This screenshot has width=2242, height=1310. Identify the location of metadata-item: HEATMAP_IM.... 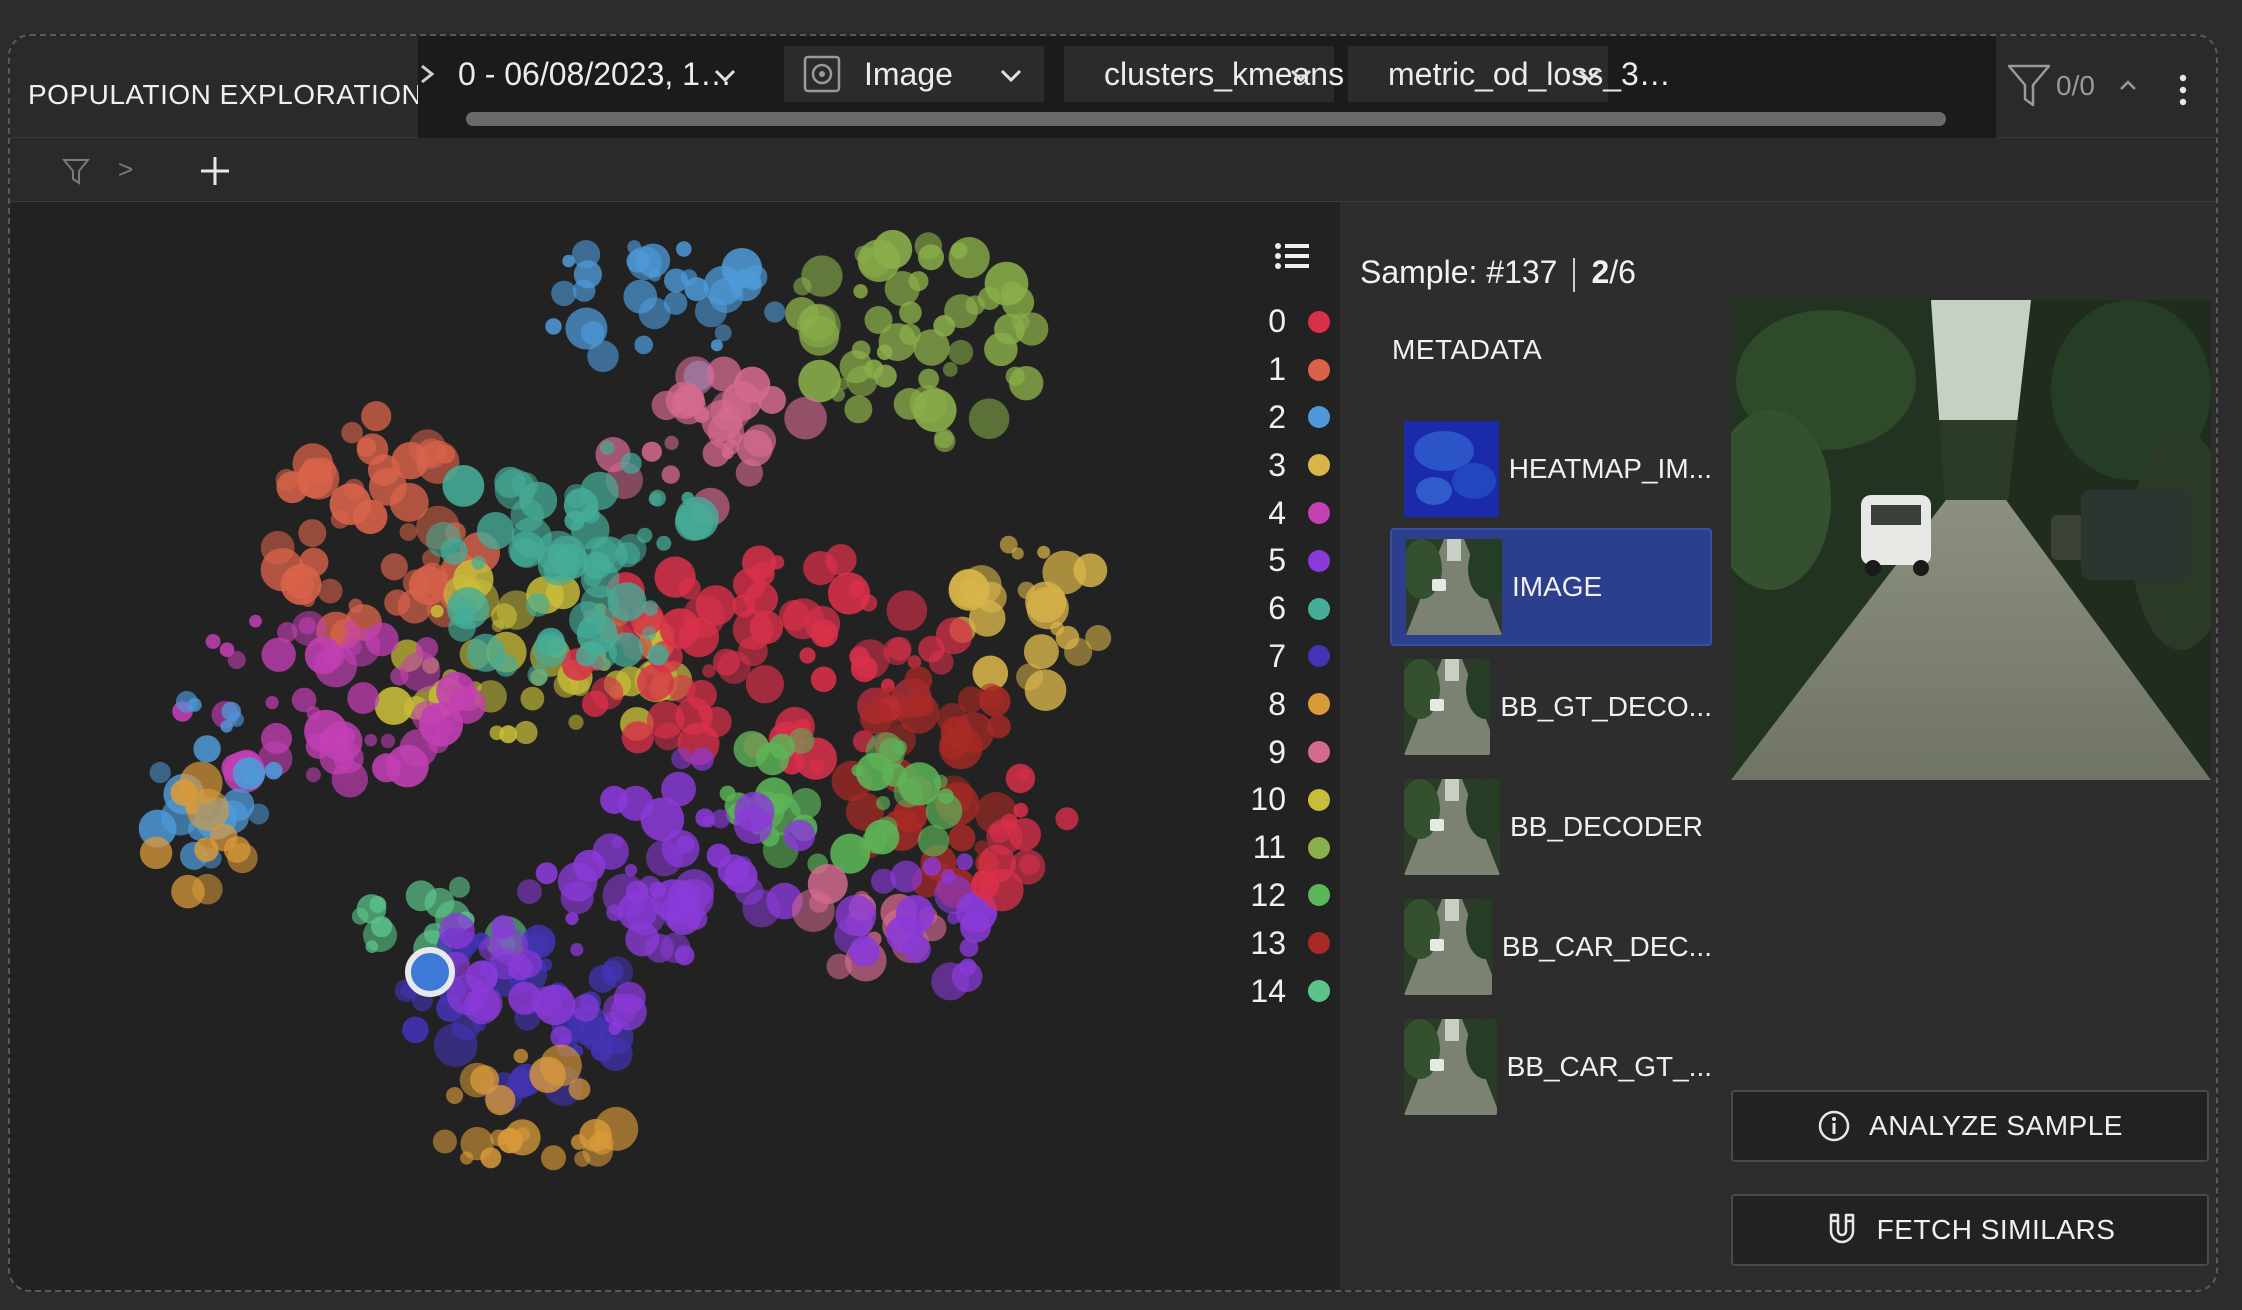
(1551, 469).